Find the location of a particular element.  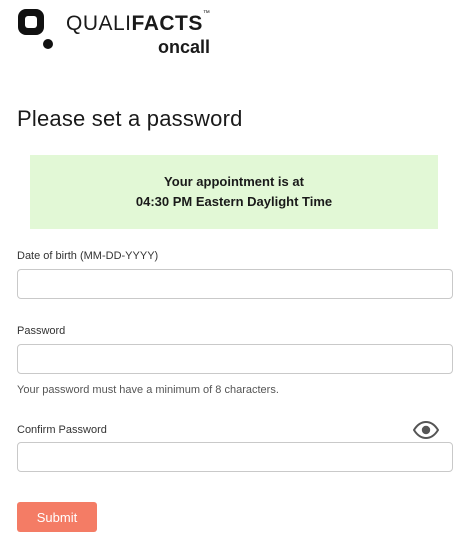

logo-wordmark: QUALIFACTS™ is located at coordinates (138, 23).